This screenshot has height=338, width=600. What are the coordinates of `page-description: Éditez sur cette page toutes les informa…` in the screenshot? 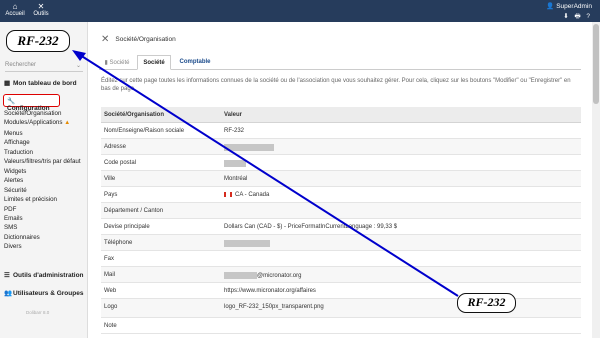 It's located at (336, 85).